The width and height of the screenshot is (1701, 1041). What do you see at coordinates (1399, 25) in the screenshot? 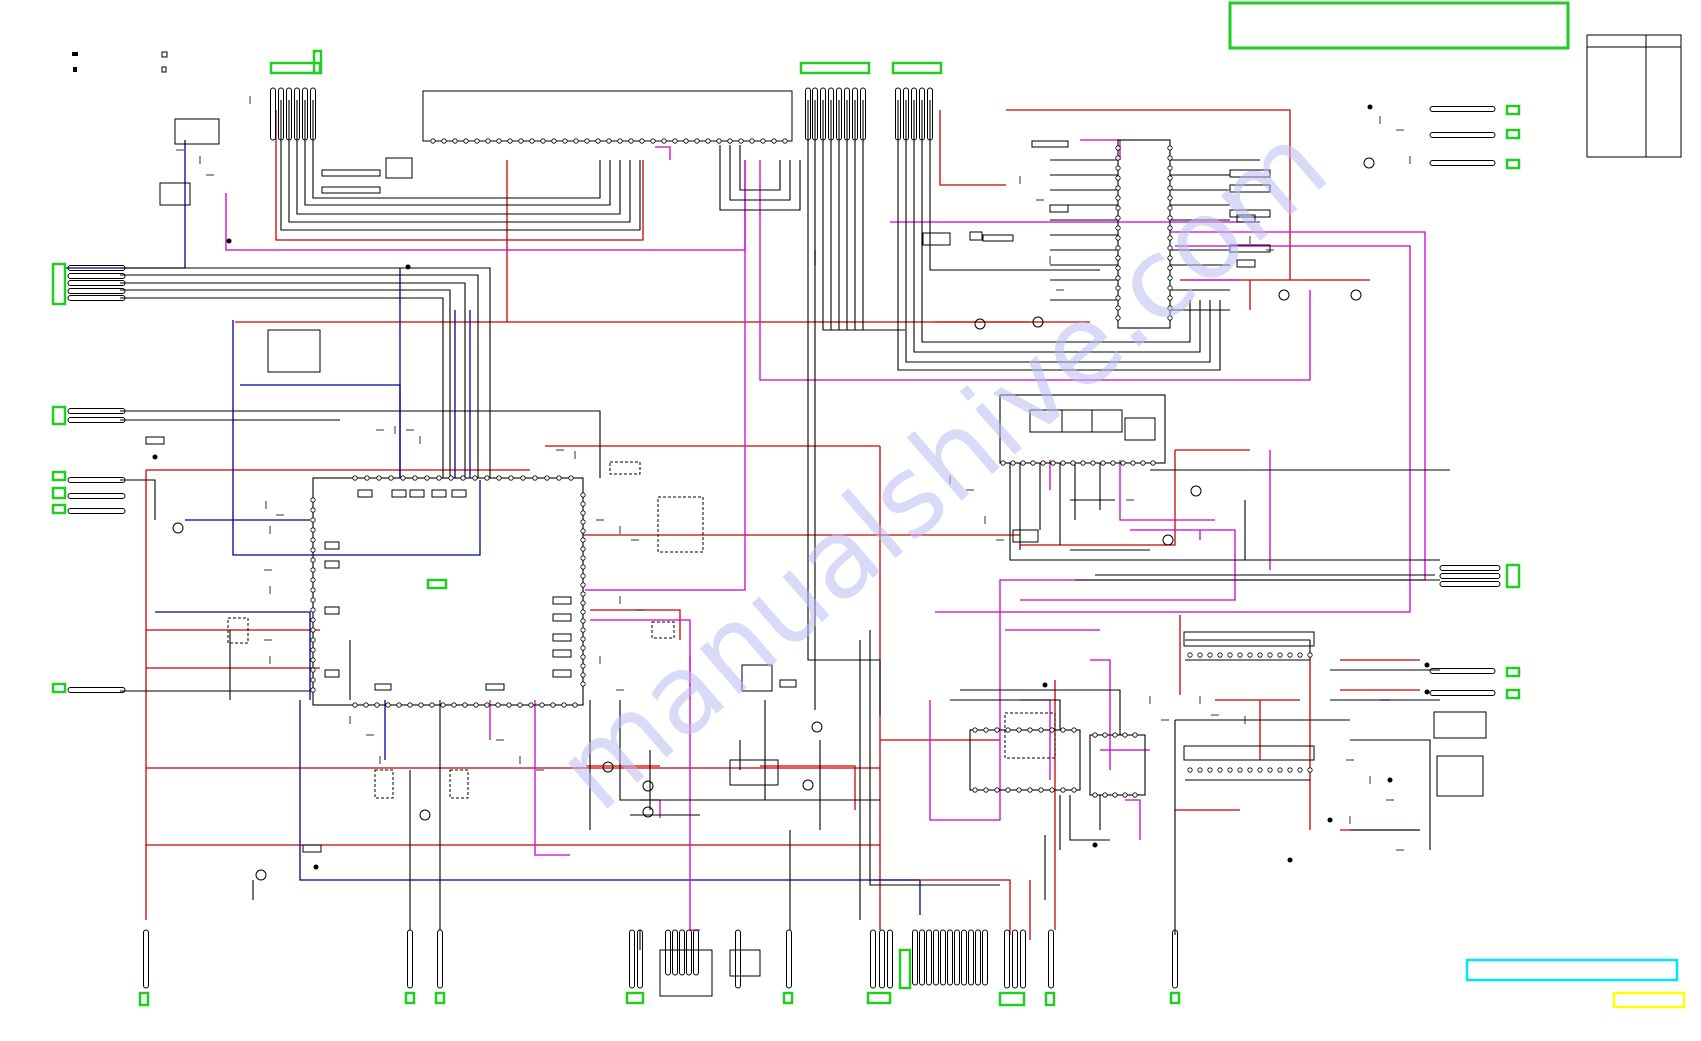
I see `title-block` at bounding box center [1399, 25].